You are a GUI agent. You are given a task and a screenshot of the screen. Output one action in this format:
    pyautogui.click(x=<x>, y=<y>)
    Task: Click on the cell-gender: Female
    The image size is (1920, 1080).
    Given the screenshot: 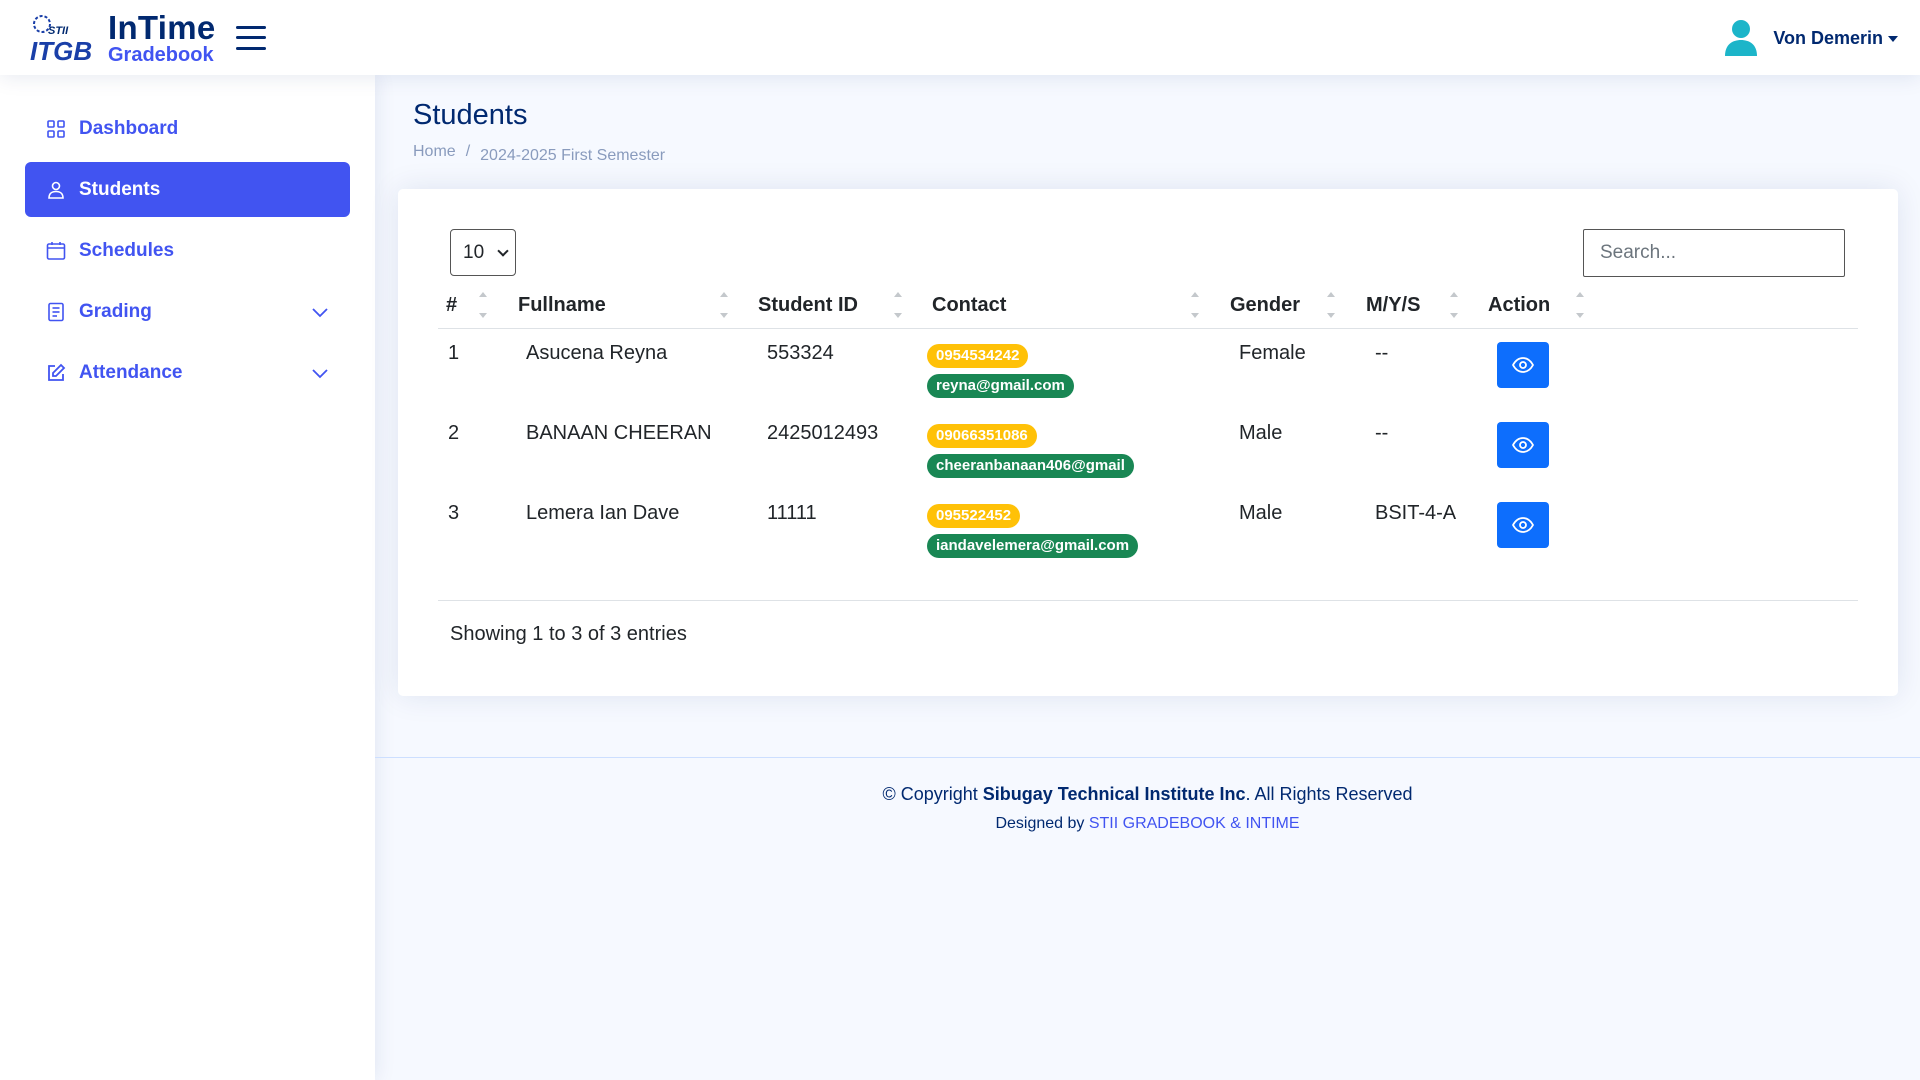 What is the action you would take?
    pyautogui.click(x=1272, y=353)
    